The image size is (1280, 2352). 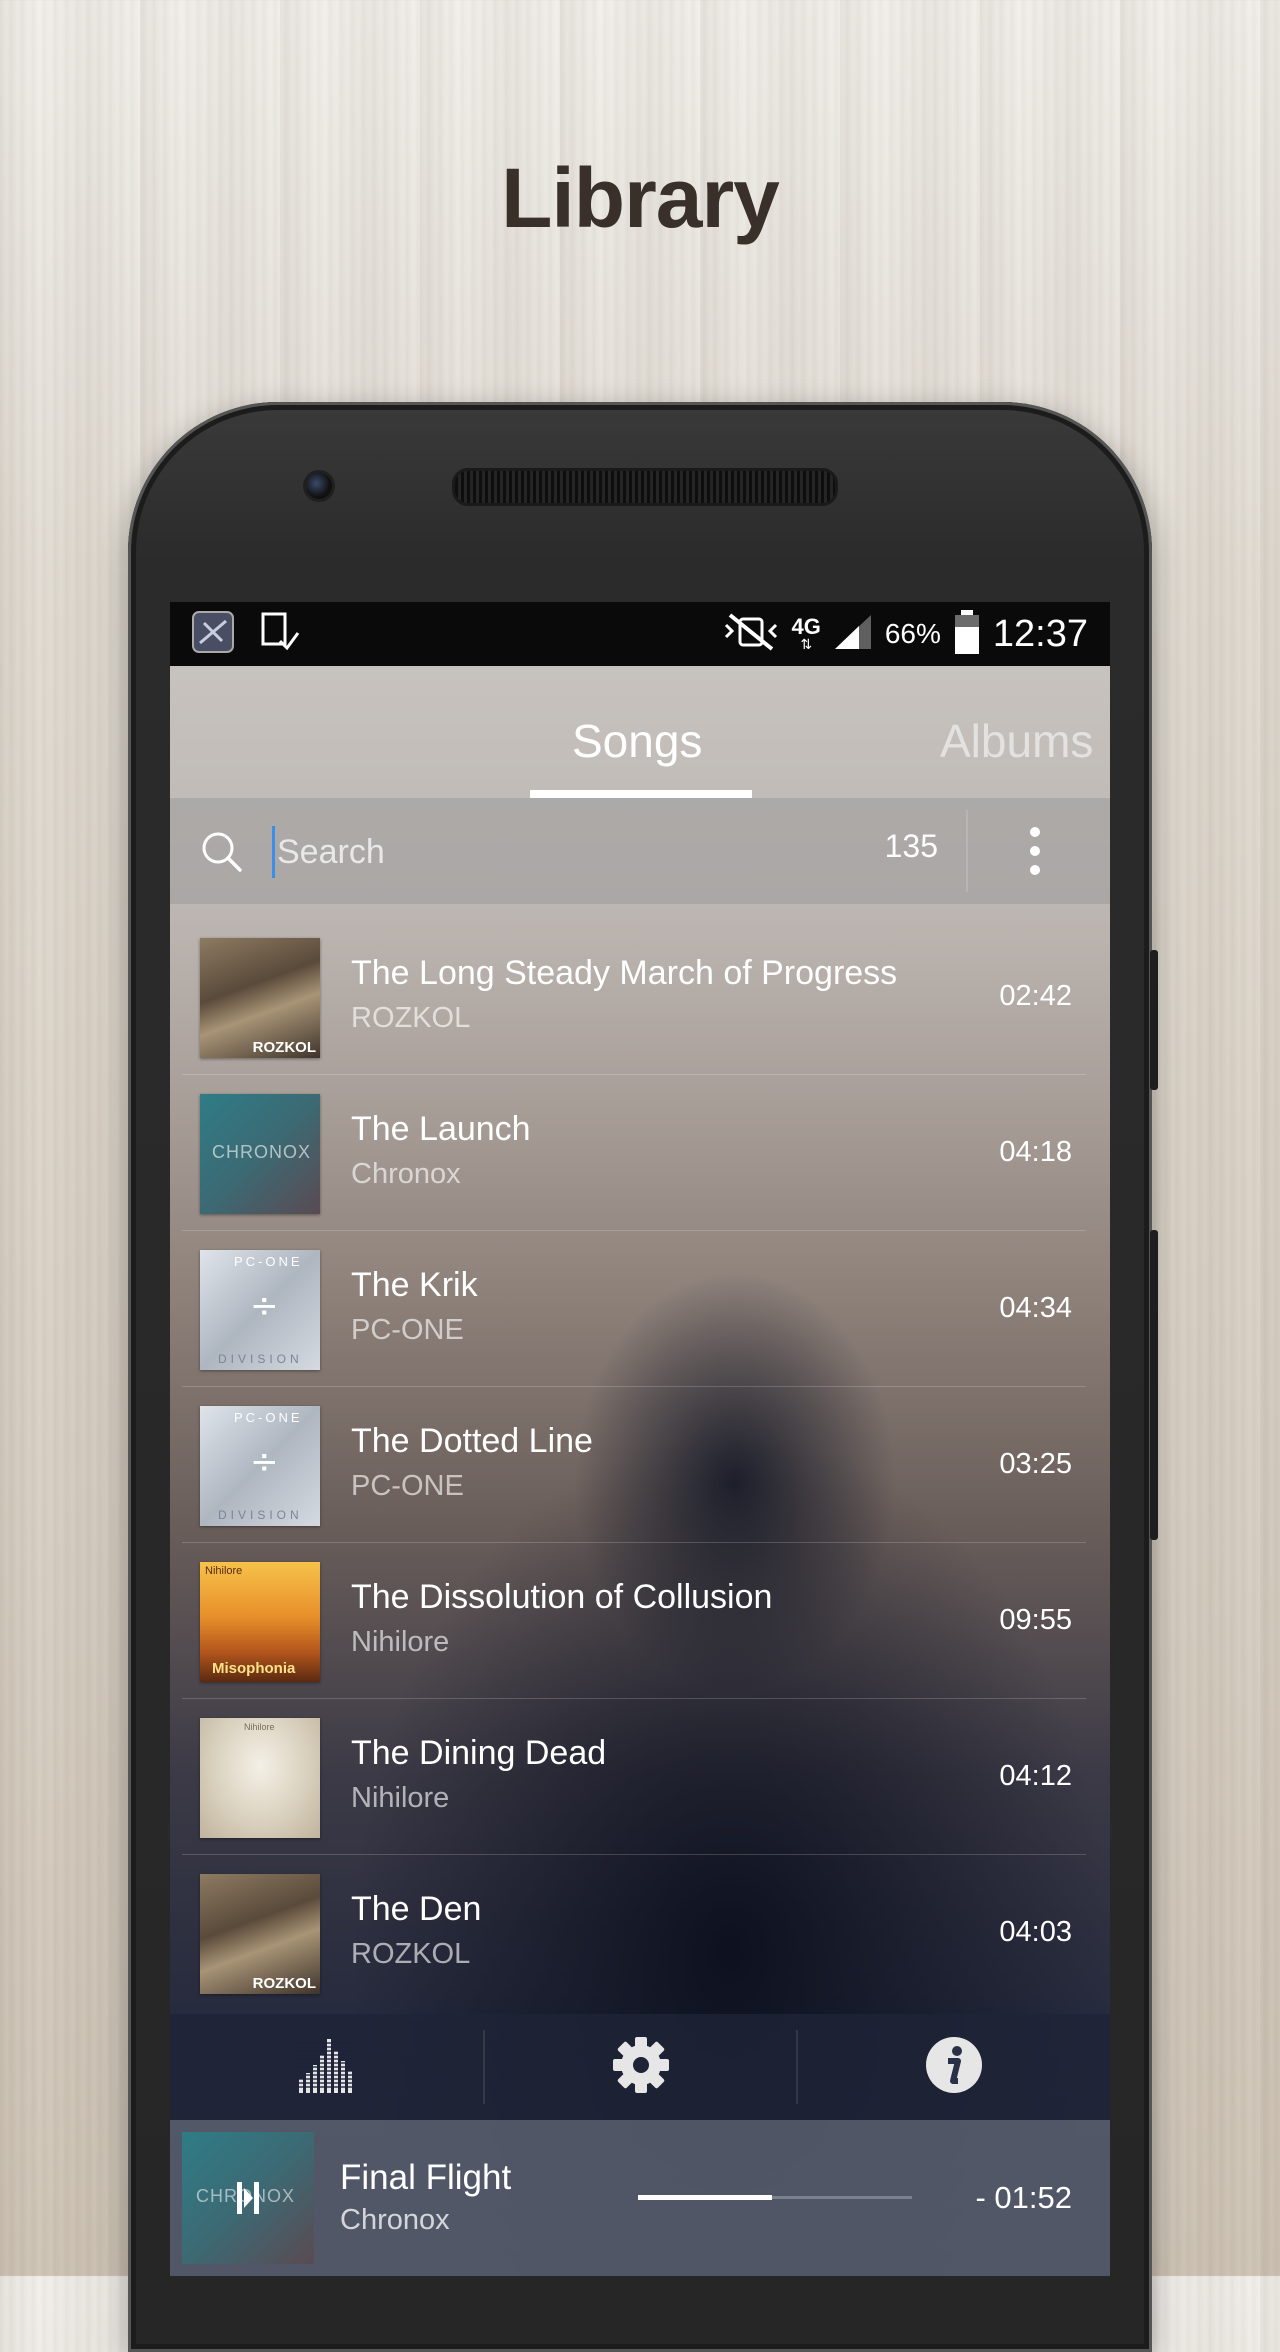 What do you see at coordinates (1035, 1932) in the screenshot?
I see `song-duration: 04:03` at bounding box center [1035, 1932].